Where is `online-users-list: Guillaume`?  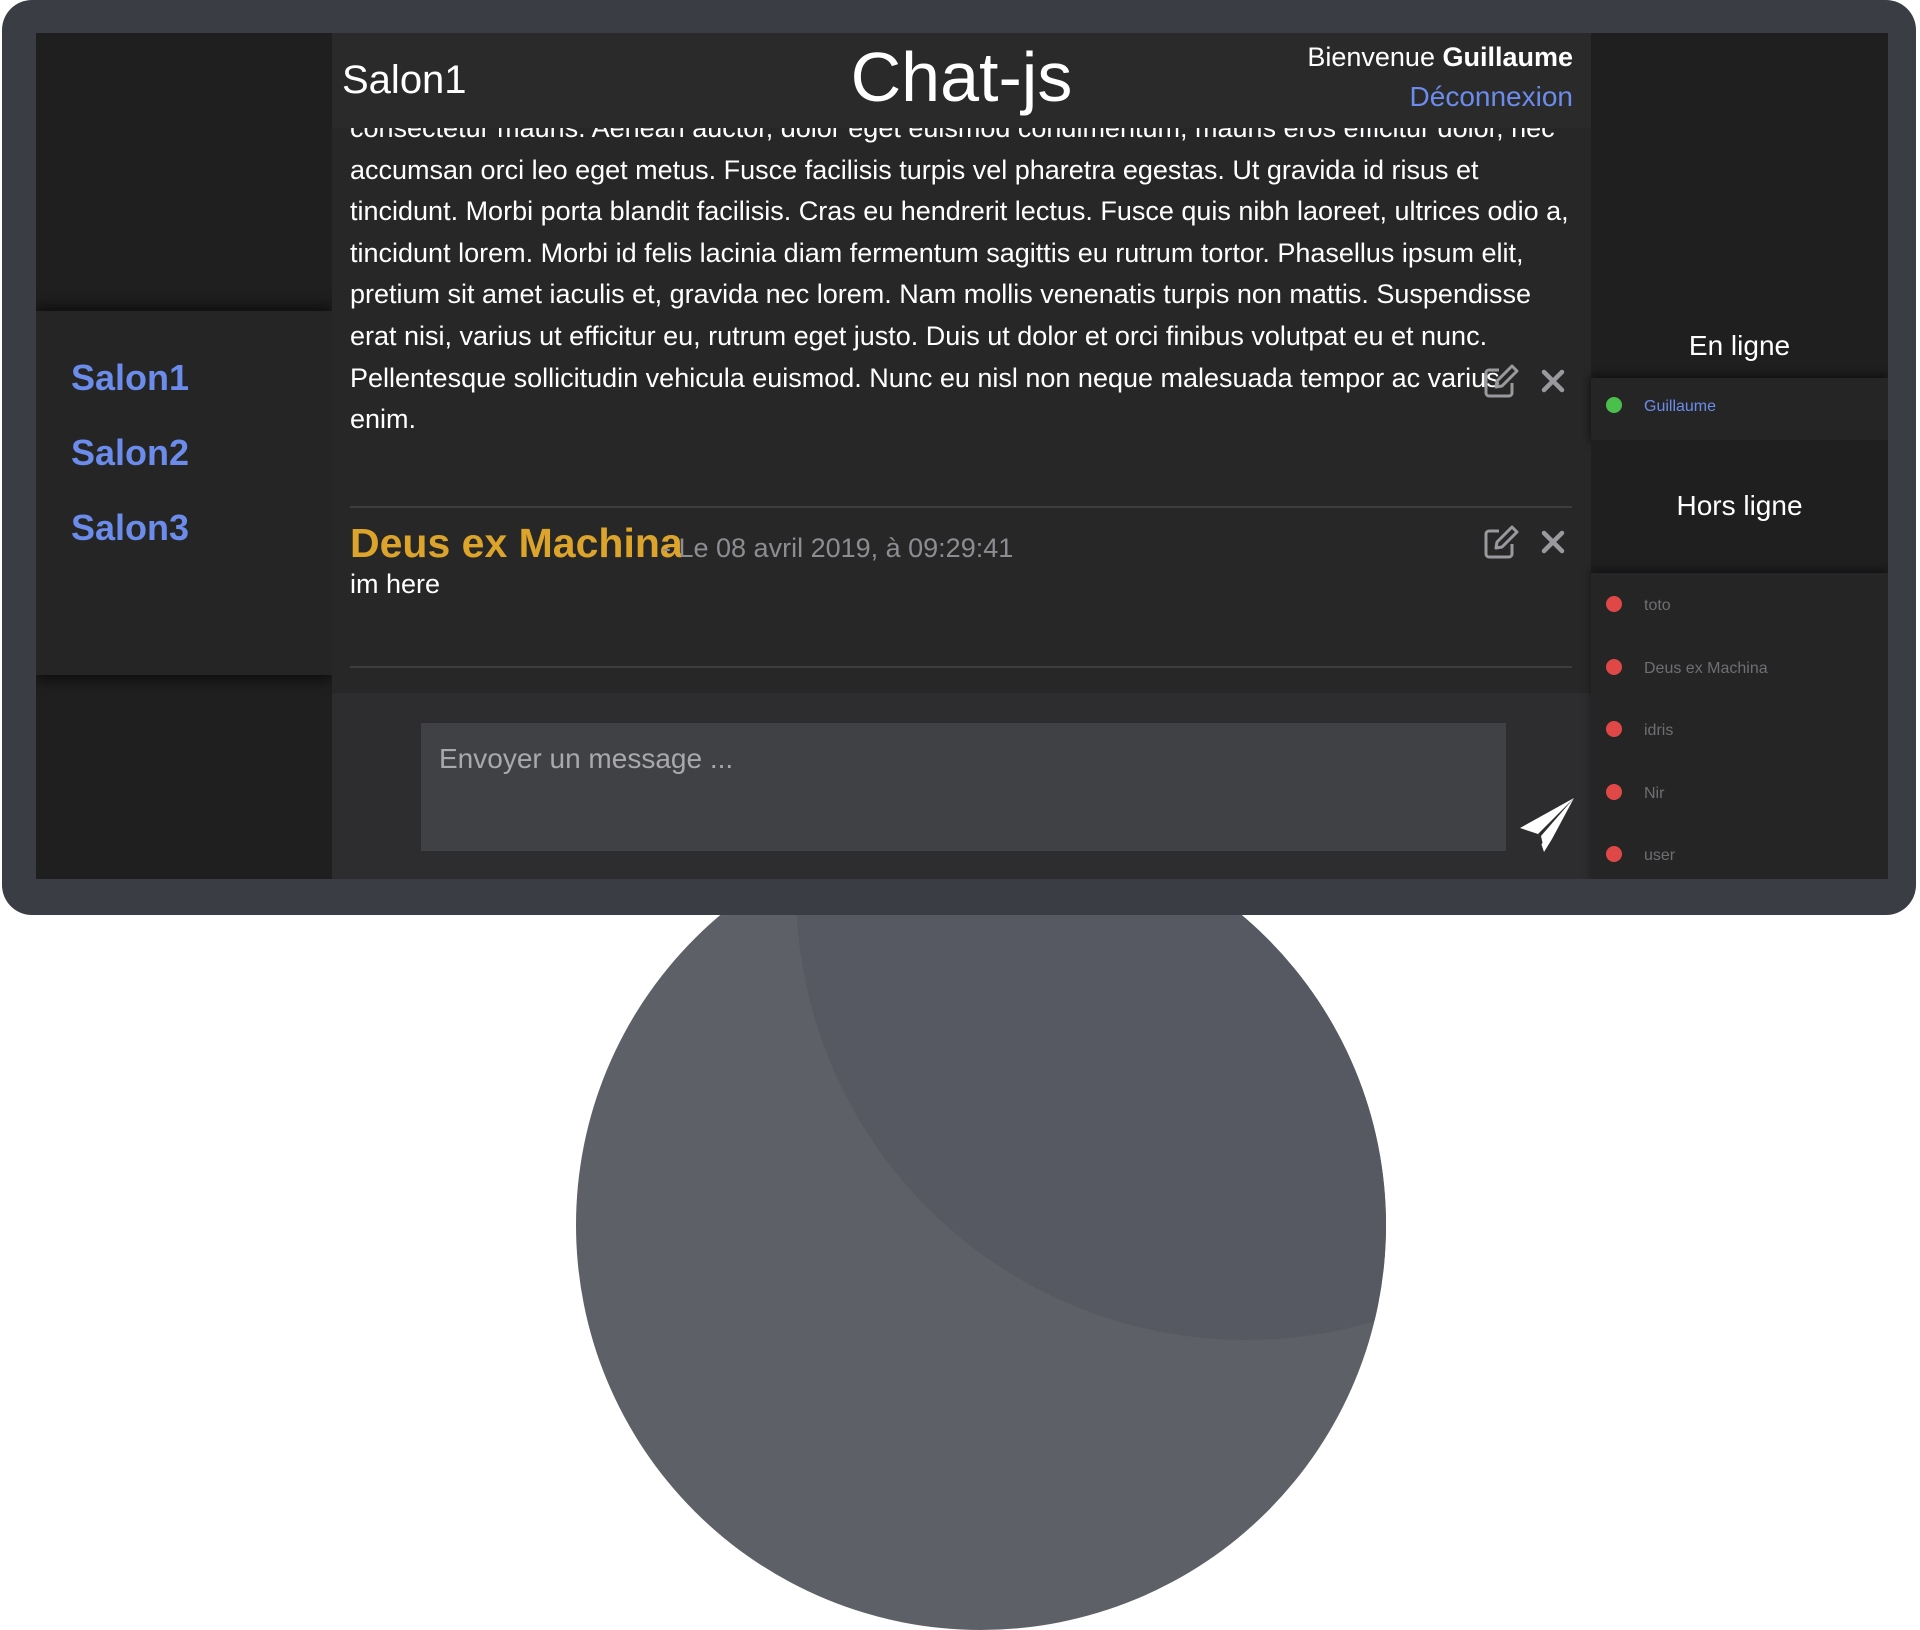
online-users-list: Guillaume is located at coordinates (1739, 409).